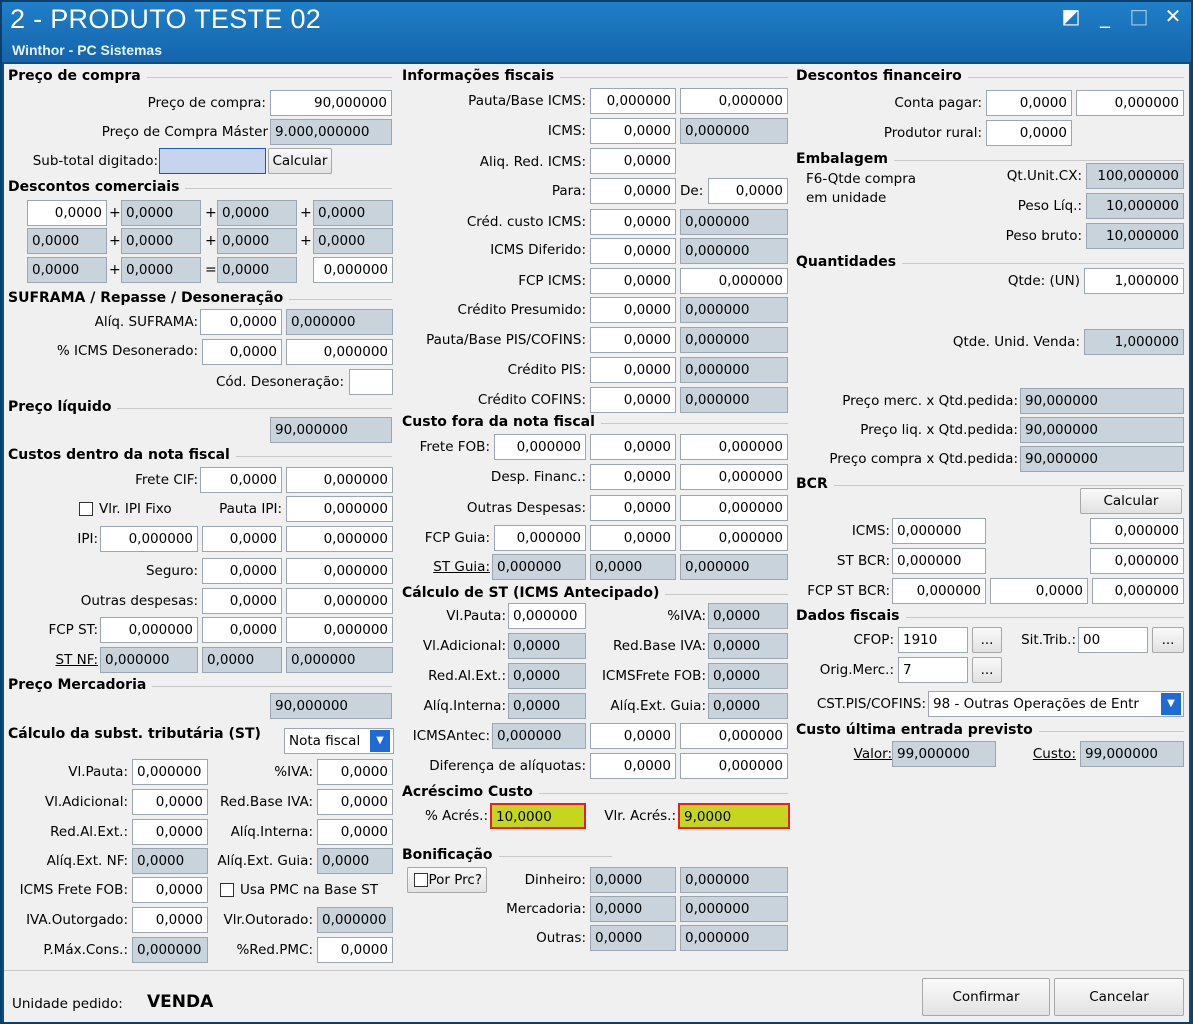 Image resolution: width=1193 pixels, height=1024 pixels. What do you see at coordinates (170, 832) in the screenshot?
I see `red-al-ext-input: 0,0000` at bounding box center [170, 832].